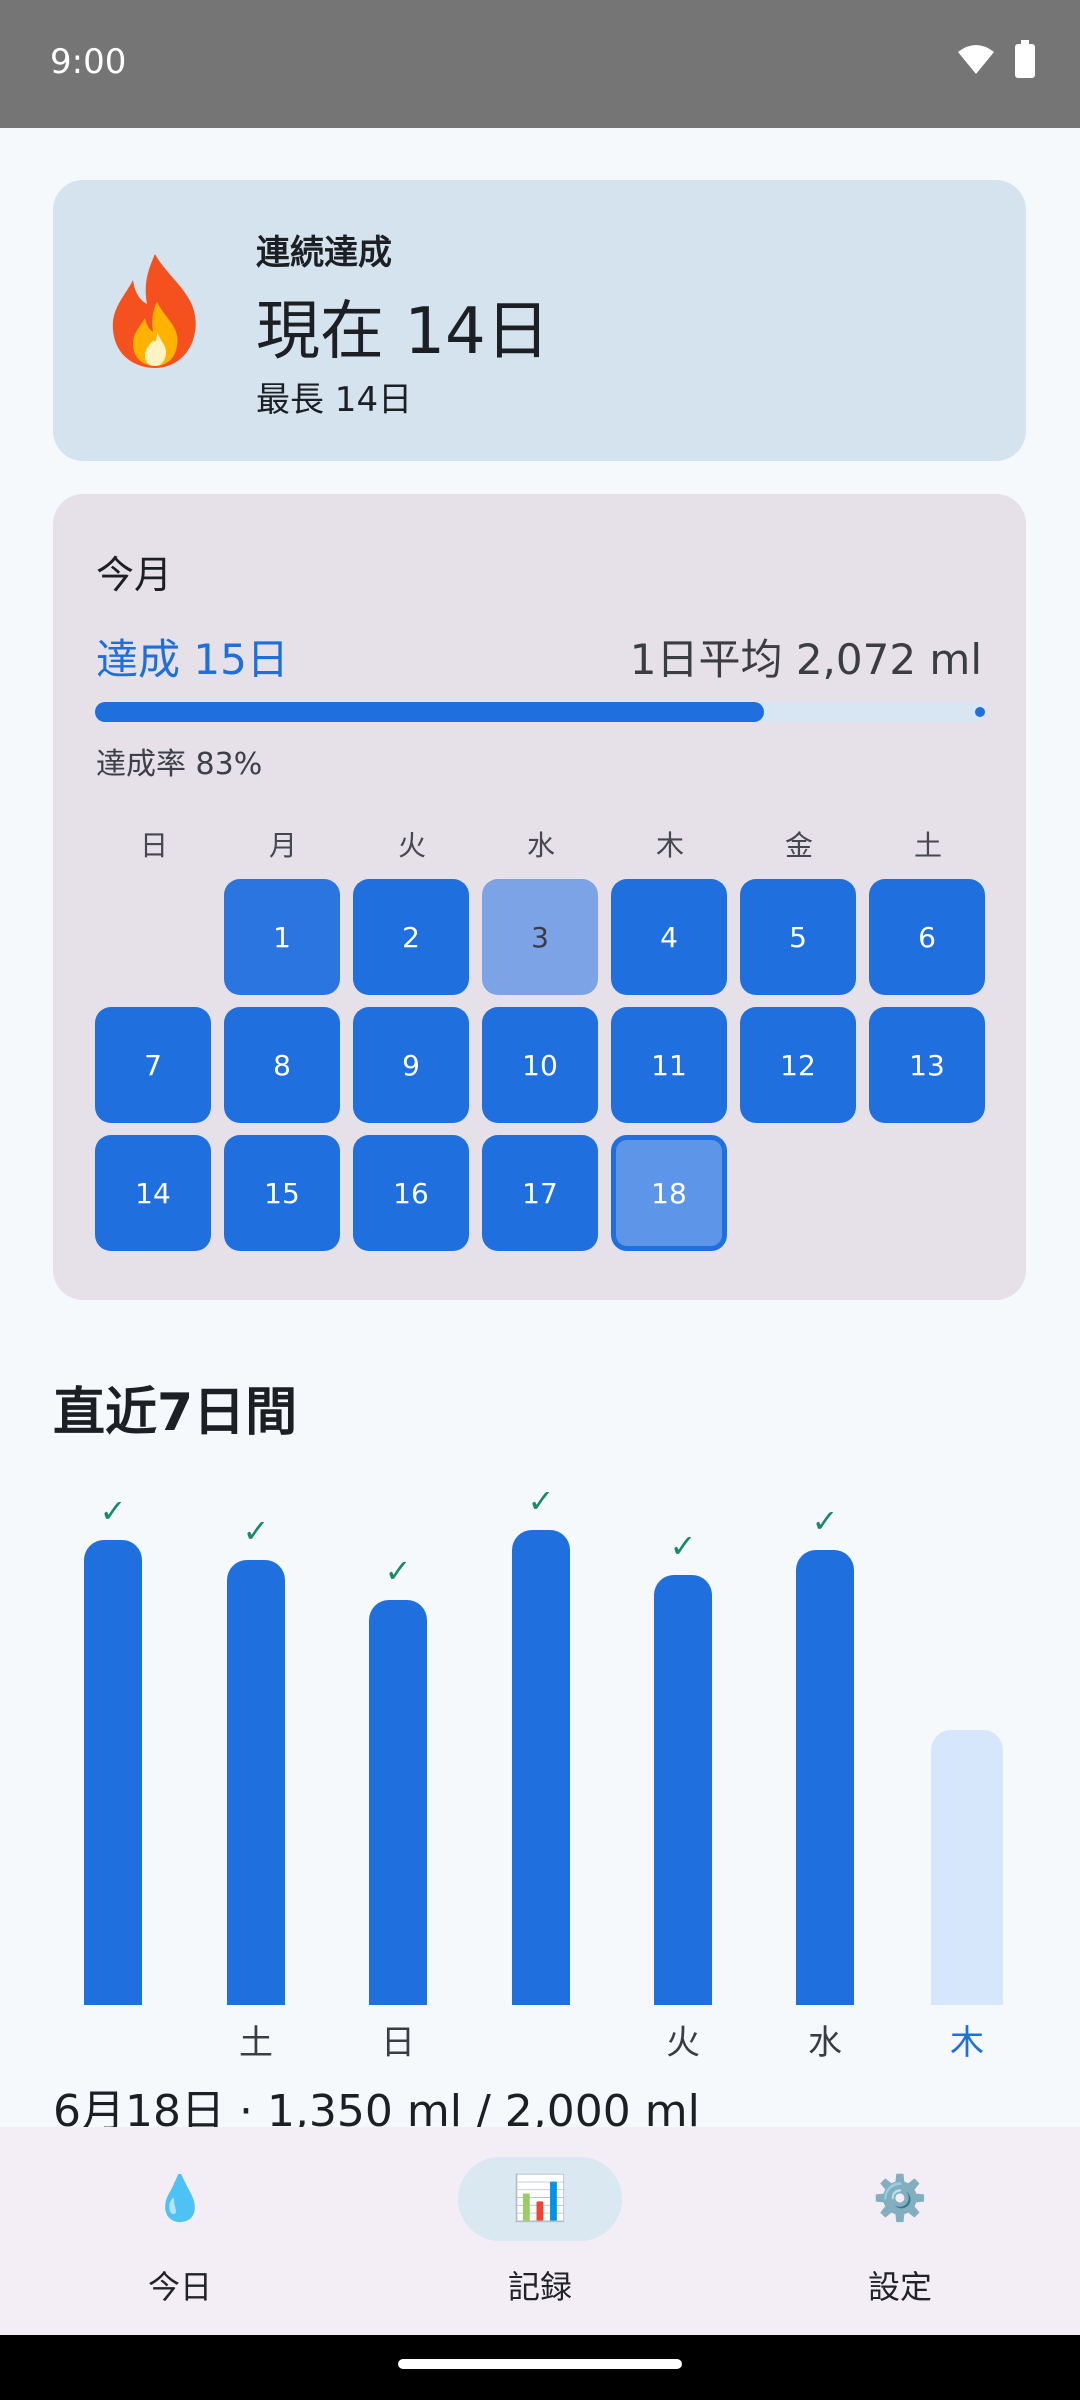  I want to click on progress-end-dot, so click(980, 712).